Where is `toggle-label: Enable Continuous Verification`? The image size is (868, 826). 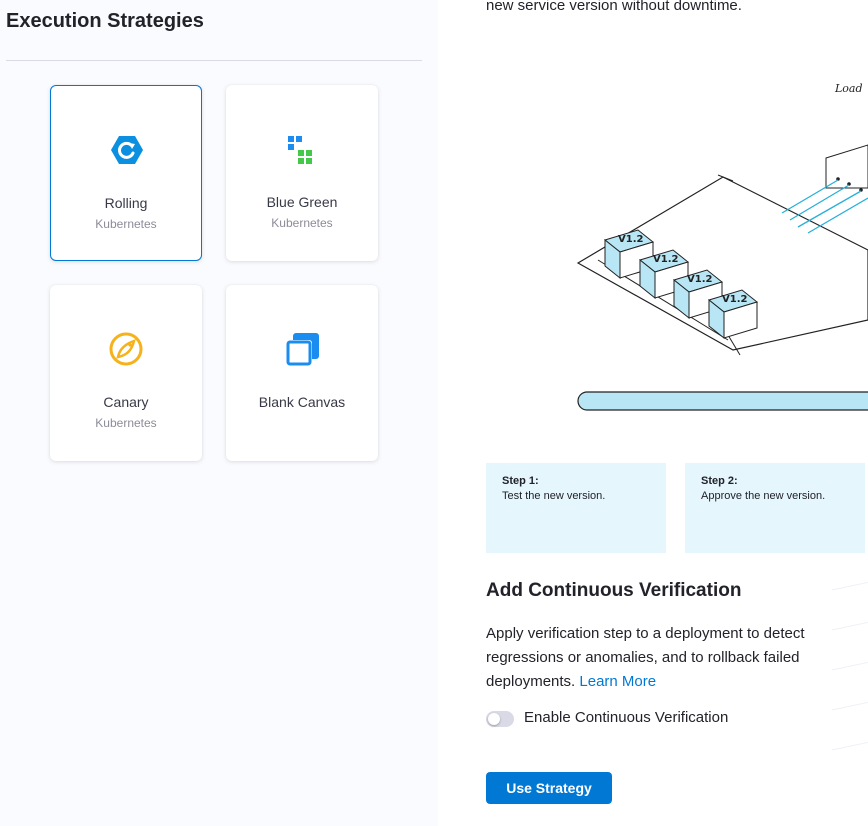
toggle-label: Enable Continuous Verification is located at coordinates (626, 717).